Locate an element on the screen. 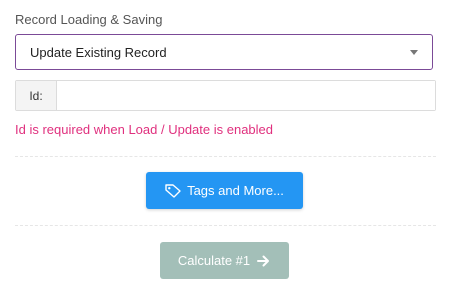 The width and height of the screenshot is (452, 293). chevron-down-icon is located at coordinates (414, 52).